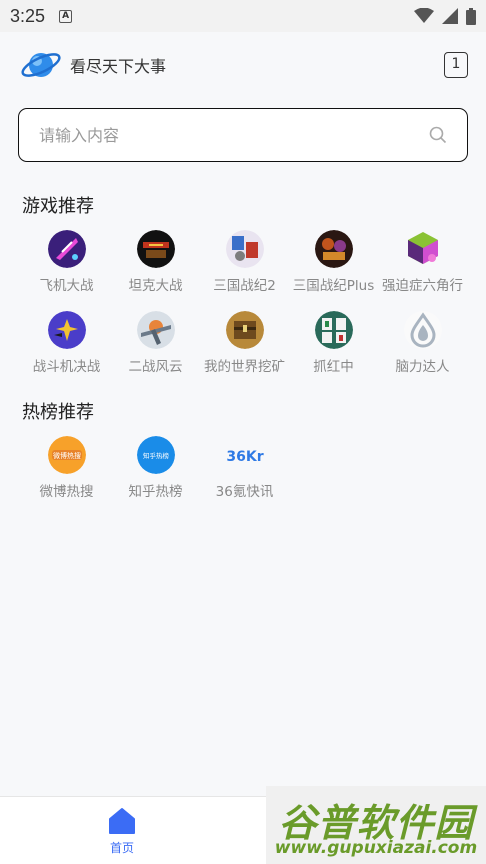 The image size is (486, 864). I want to click on app-title: 看尽天下大事, so click(118, 66).